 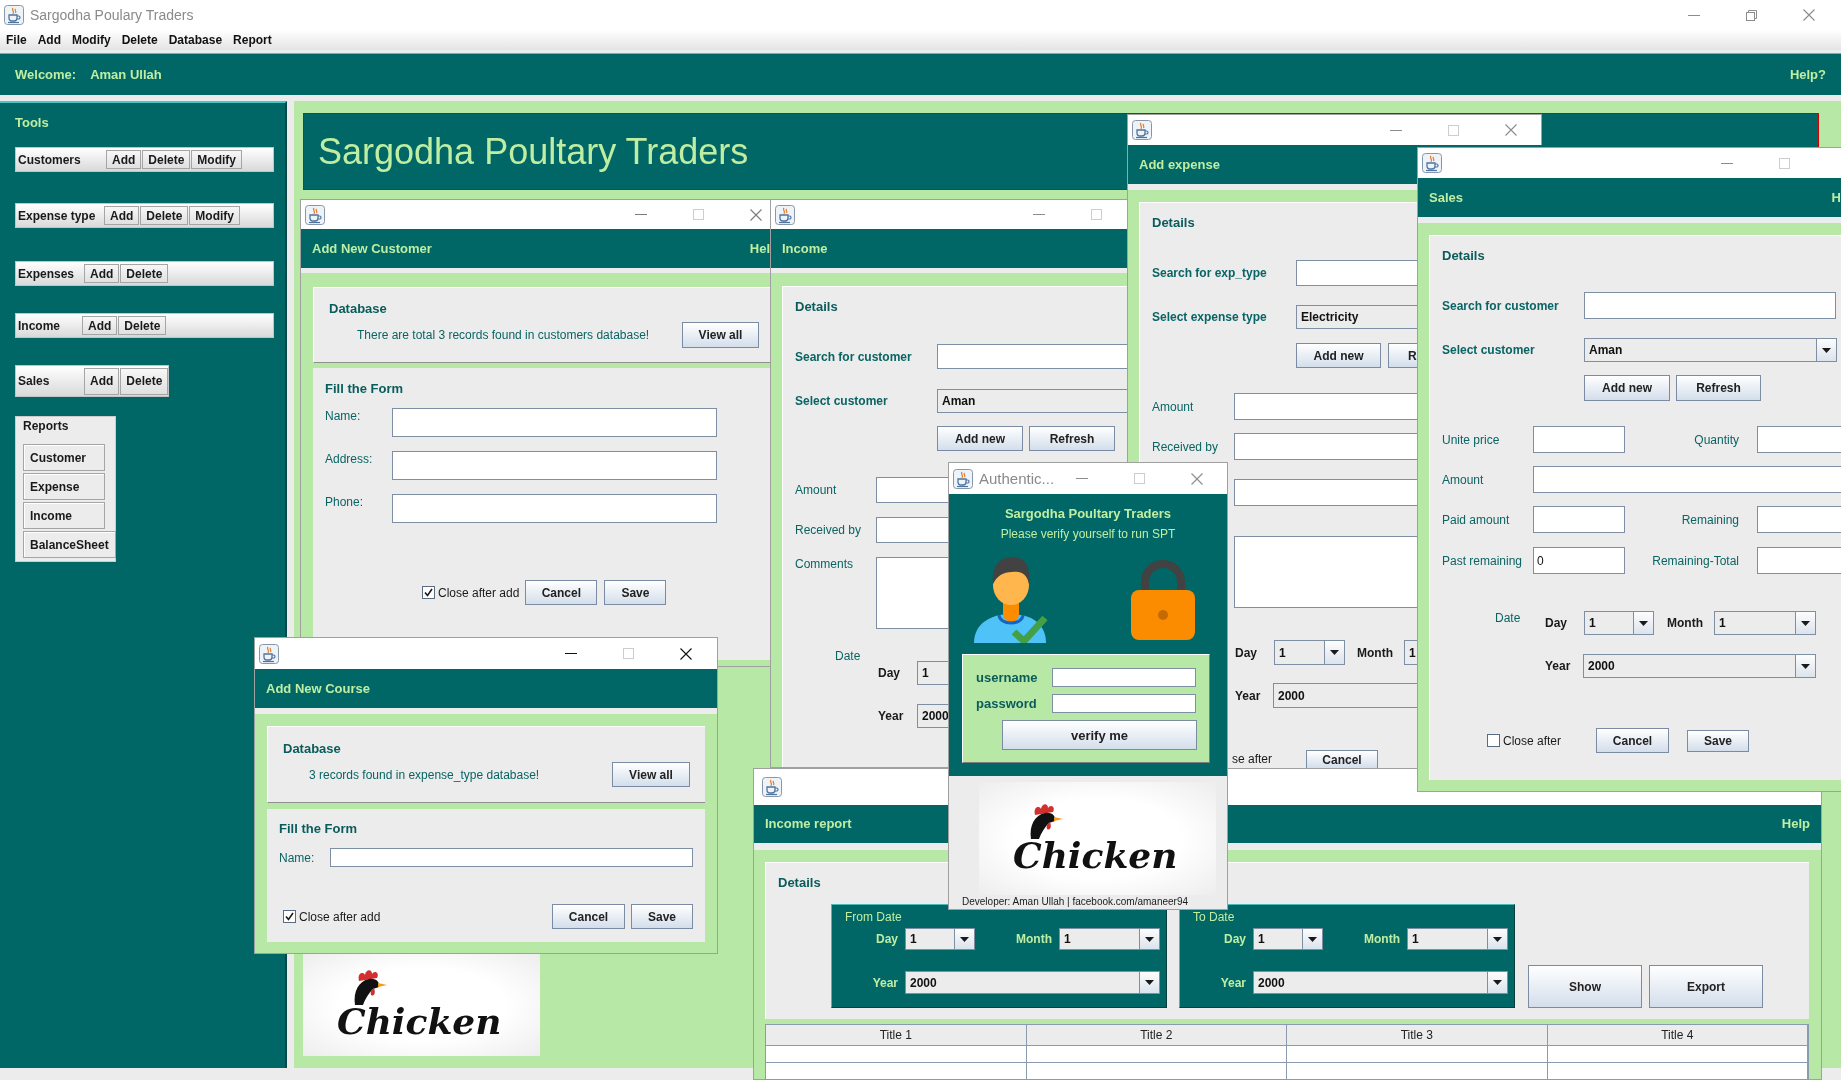 What do you see at coordinates (1836, 197) in the screenshot?
I see `help-link: H` at bounding box center [1836, 197].